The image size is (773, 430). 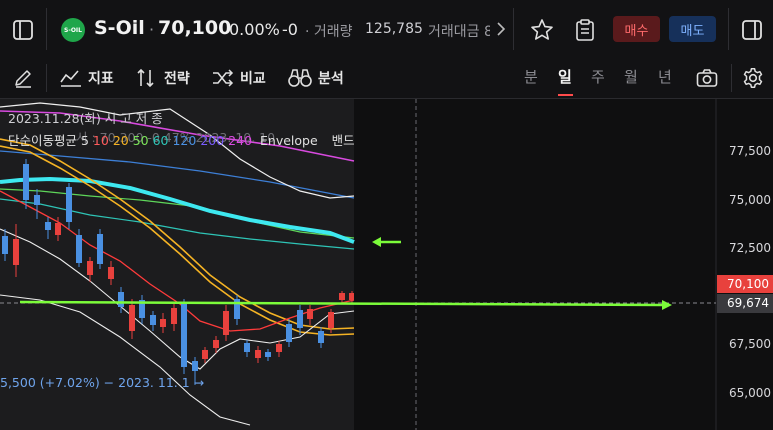 What do you see at coordinates (253, 79) in the screenshot?
I see `compare-label: 비교` at bounding box center [253, 79].